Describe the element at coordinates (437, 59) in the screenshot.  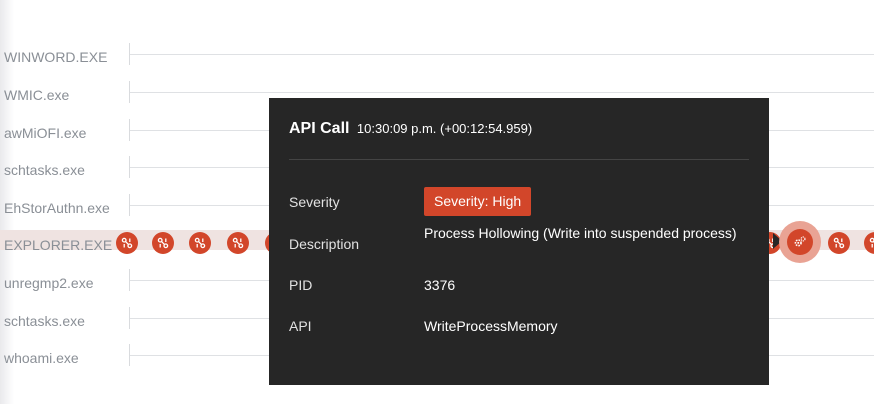
I see `timeline-row: WINWORD.EXE` at that location.